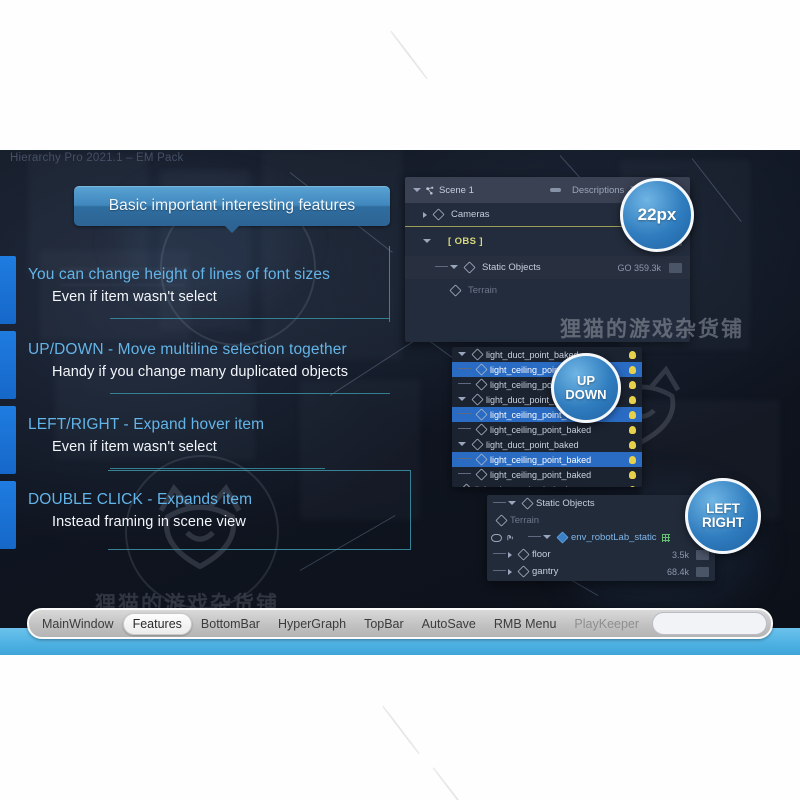 This screenshot has height=800, width=800. I want to click on callout-bracket, so click(259, 510).